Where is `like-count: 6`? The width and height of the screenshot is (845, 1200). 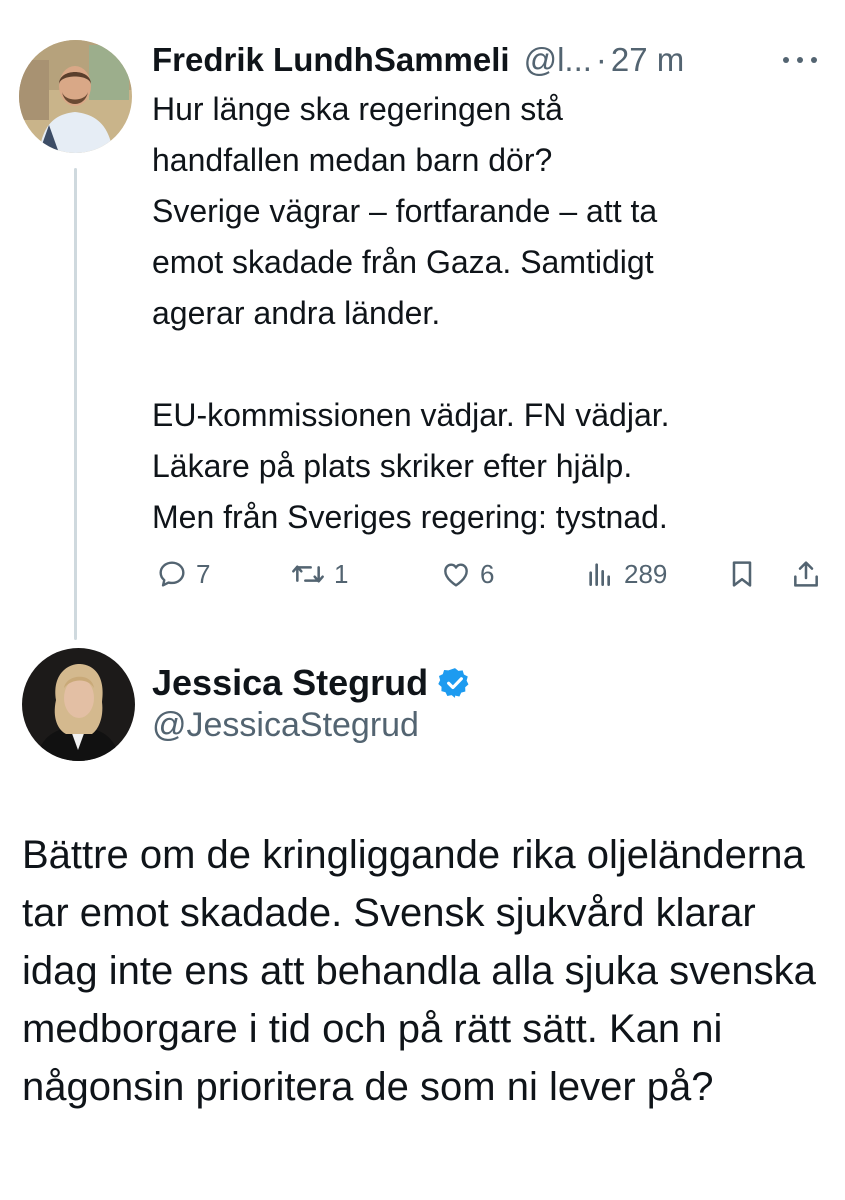
like-count: 6 is located at coordinates (487, 573).